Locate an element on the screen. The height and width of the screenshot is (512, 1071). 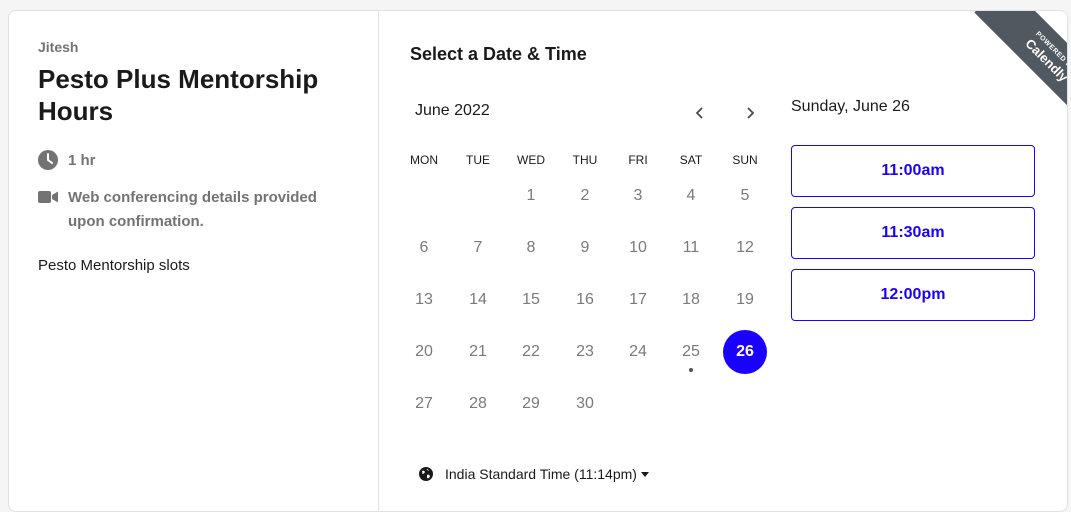
calendar-day: 8 is located at coordinates (531, 248).